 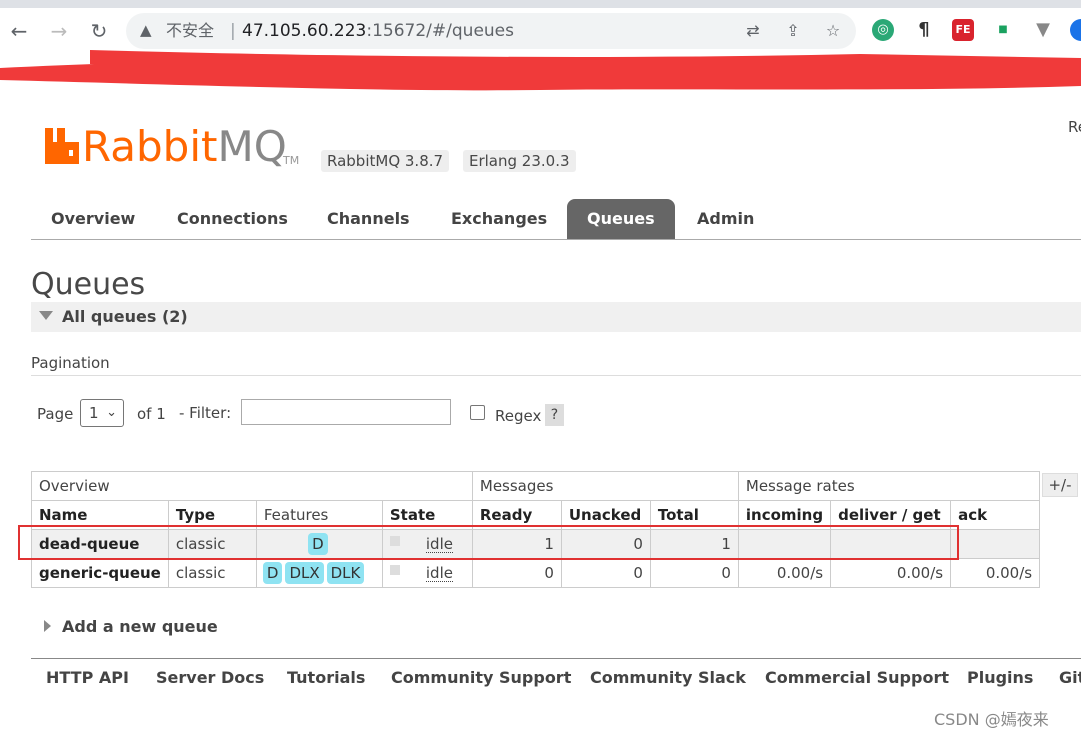 What do you see at coordinates (439, 573) in the screenshot?
I see `state-label: idle` at bounding box center [439, 573].